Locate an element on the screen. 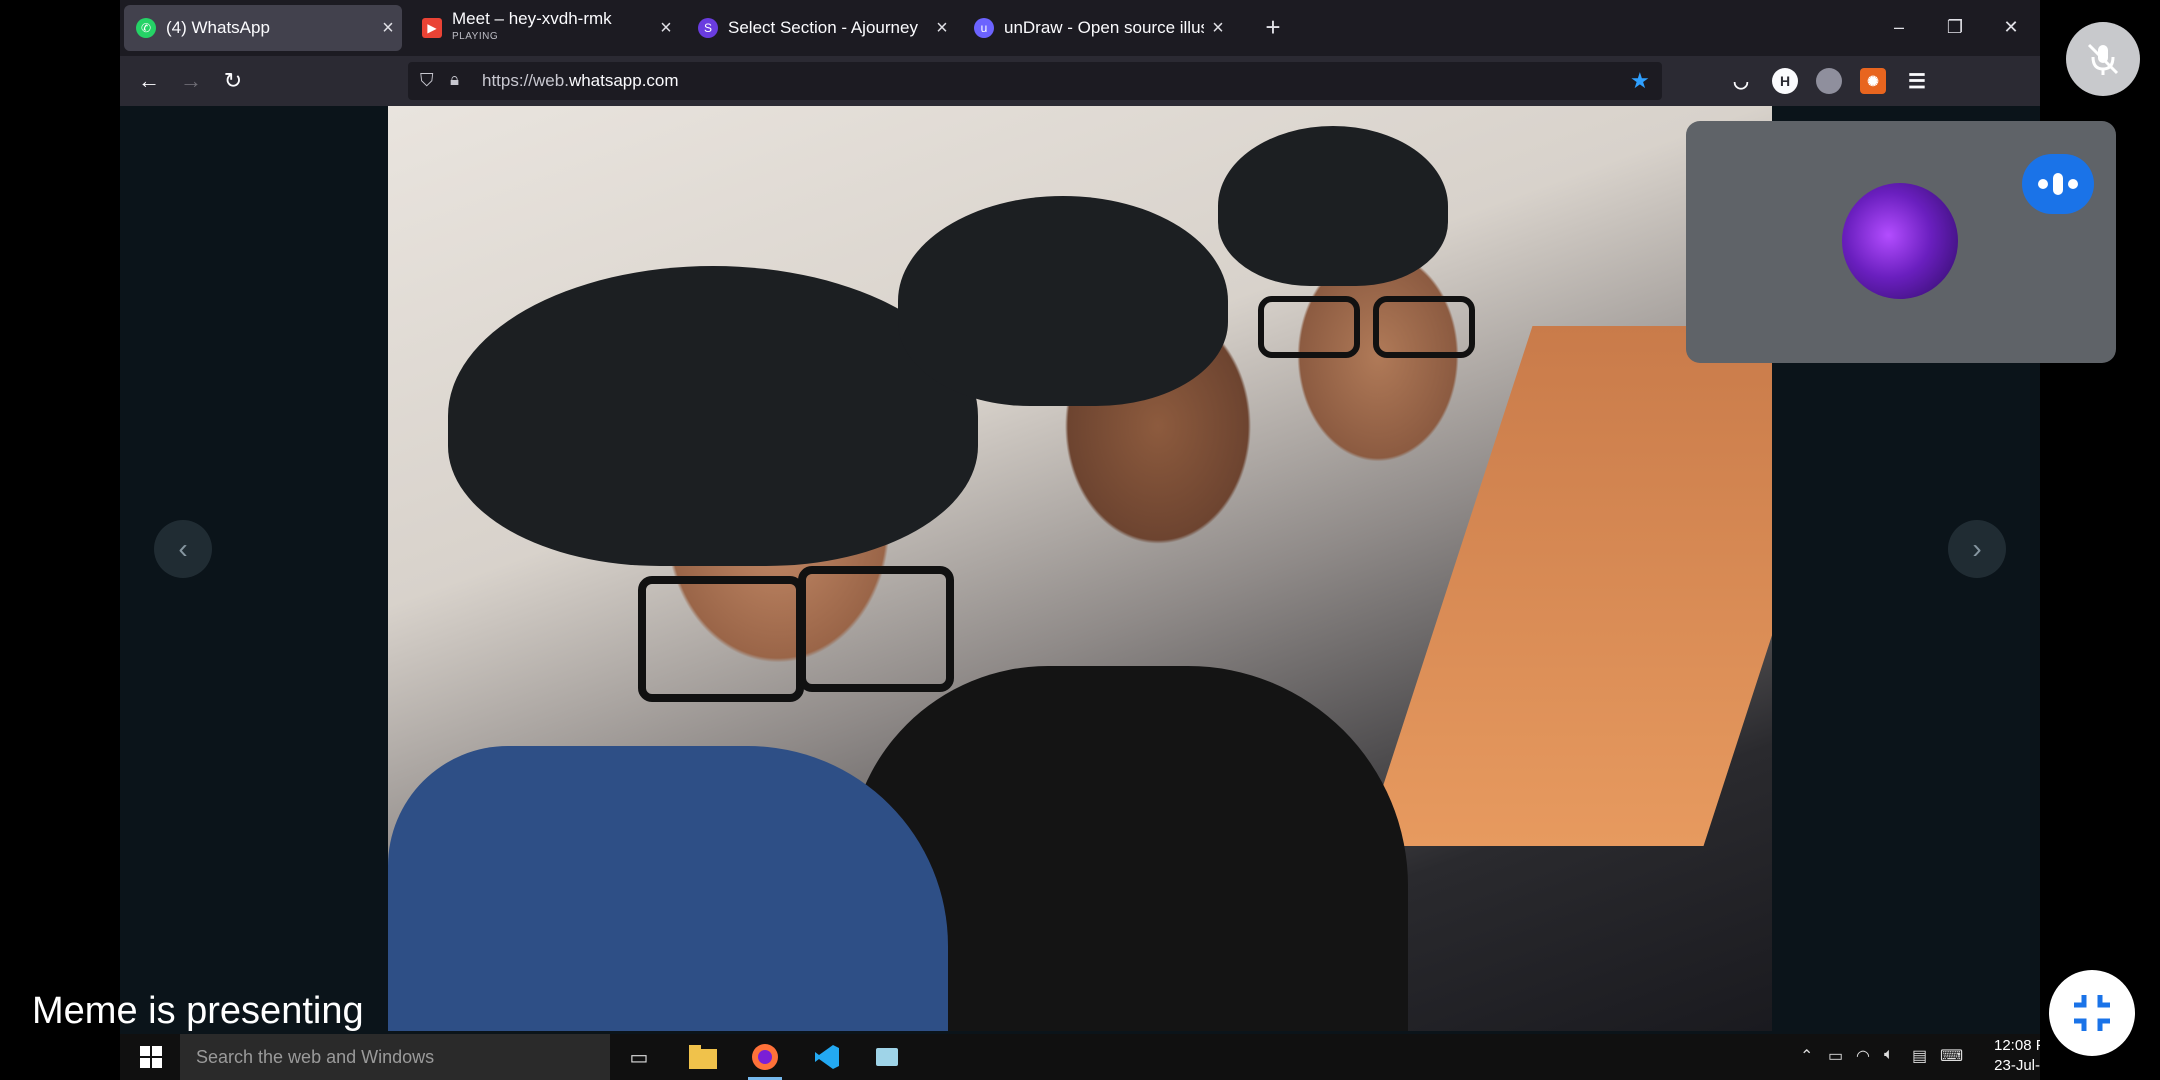 This screenshot has height=1080, width=2160. tab-meet: ▶ Meet – hey-xvdh-rmk PLAYING × is located at coordinates (545, 28).